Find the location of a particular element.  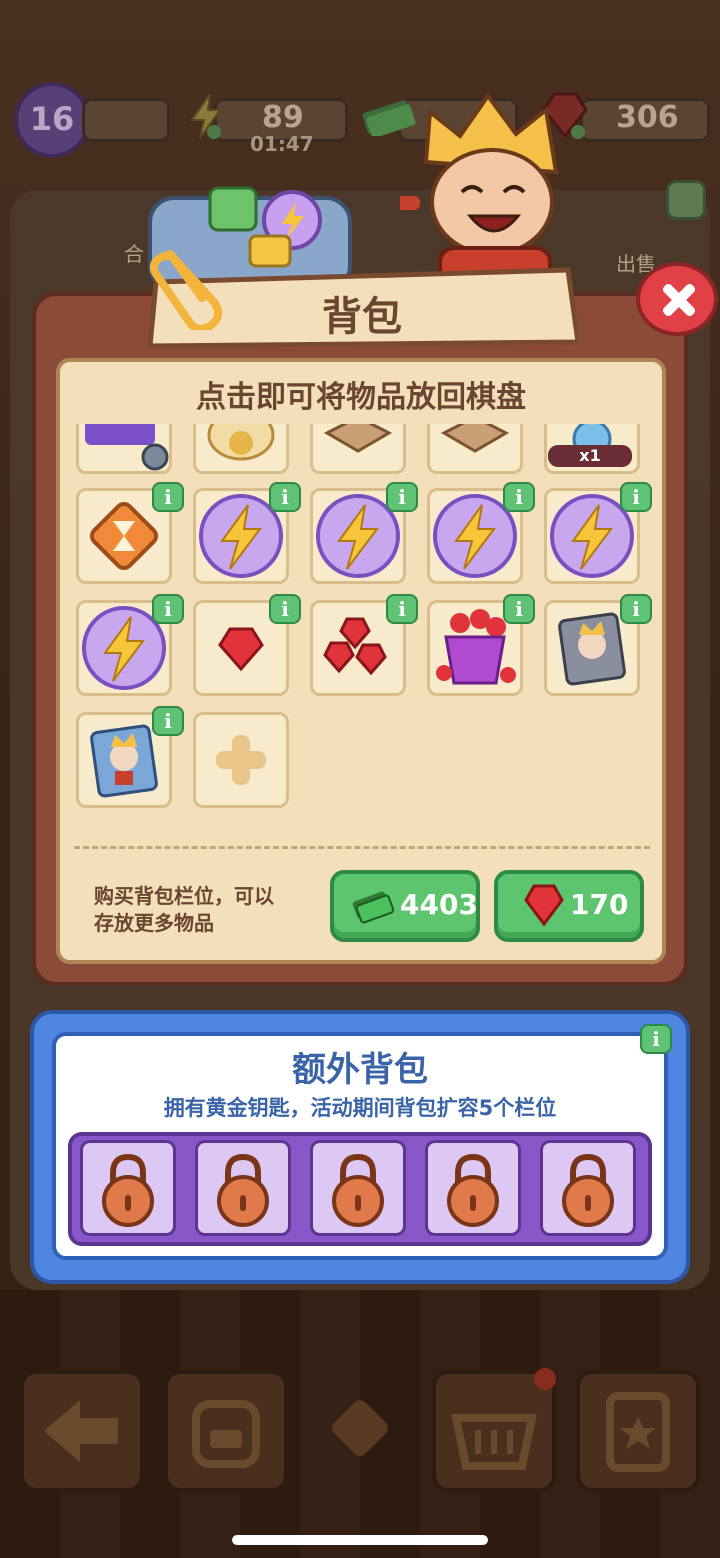

energy-timer: 01:47 is located at coordinates (282, 144).